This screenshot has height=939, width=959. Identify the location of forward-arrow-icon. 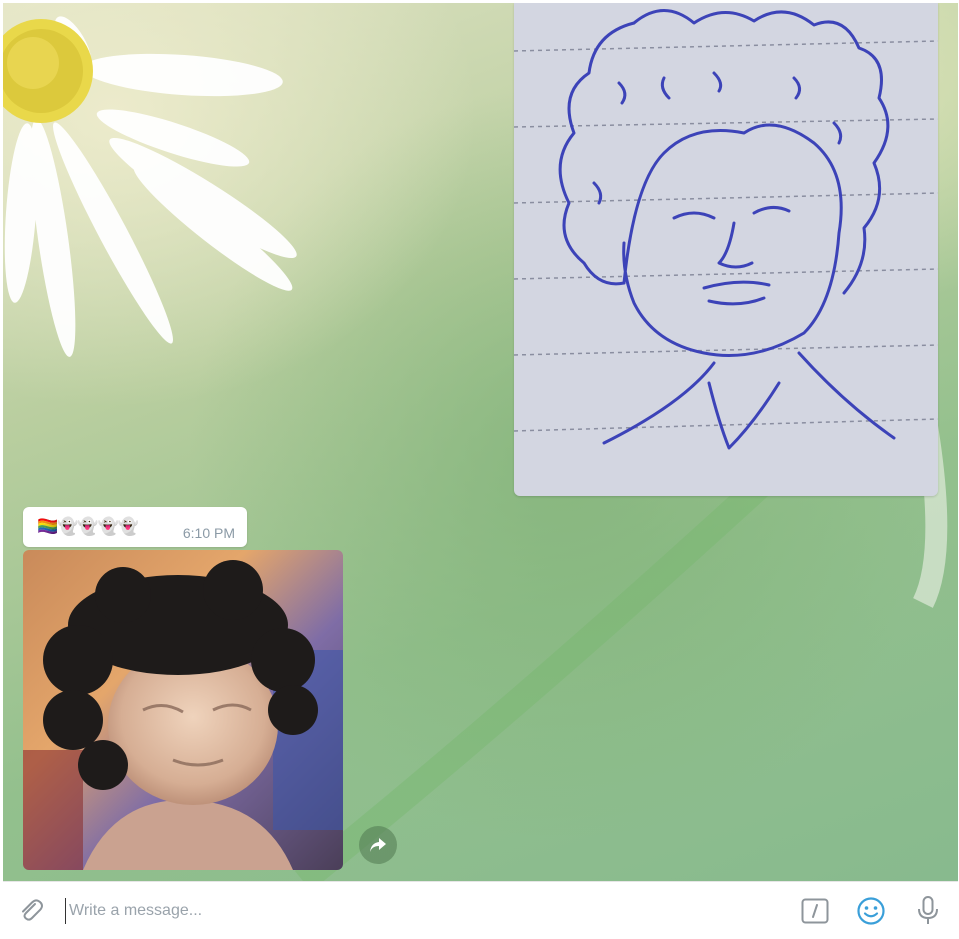
(378, 845).